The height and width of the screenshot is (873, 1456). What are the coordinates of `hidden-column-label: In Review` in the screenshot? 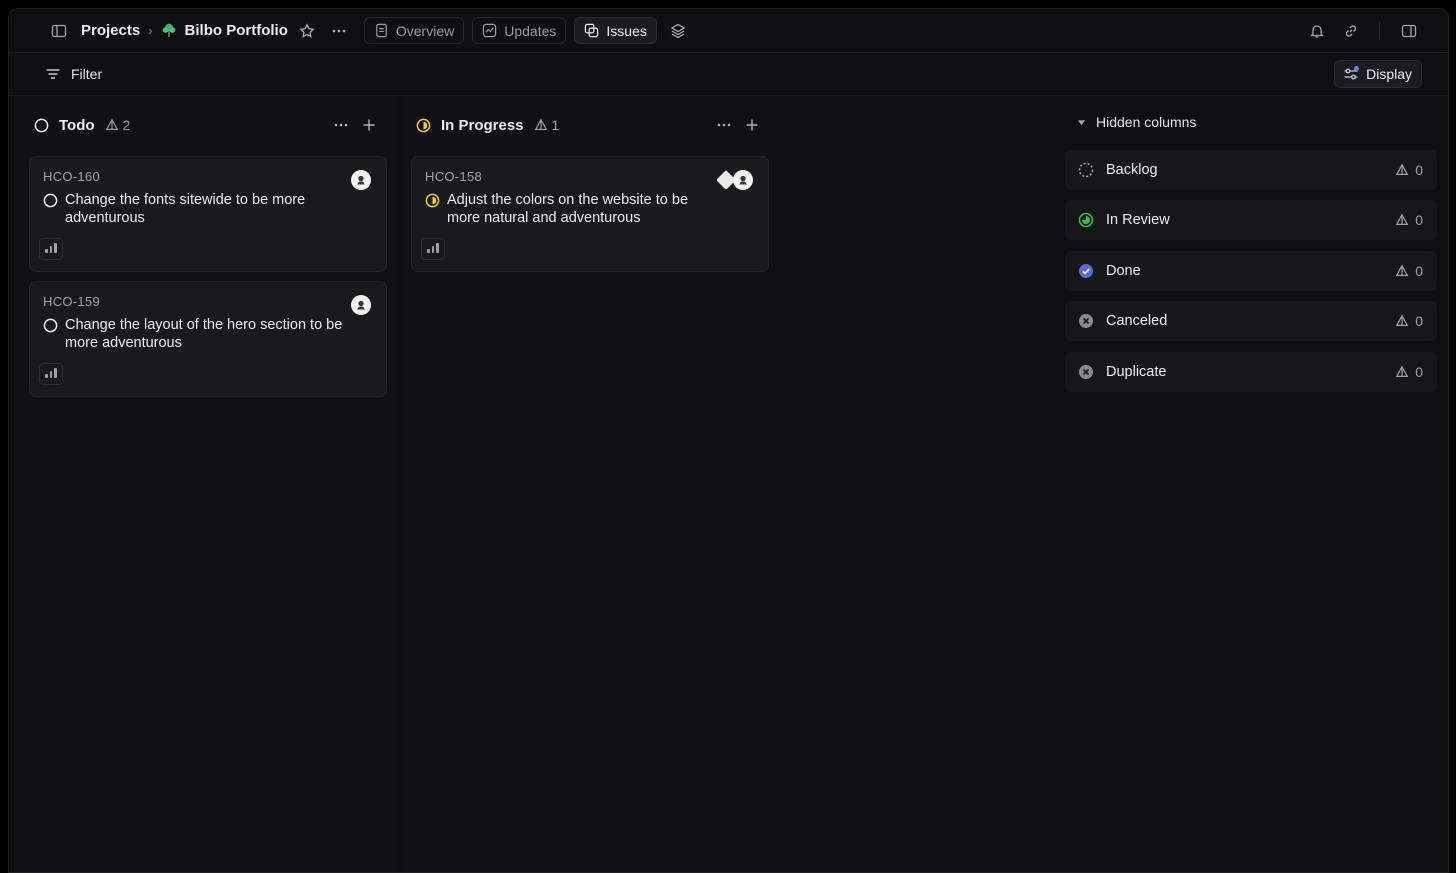 It's located at (1138, 220).